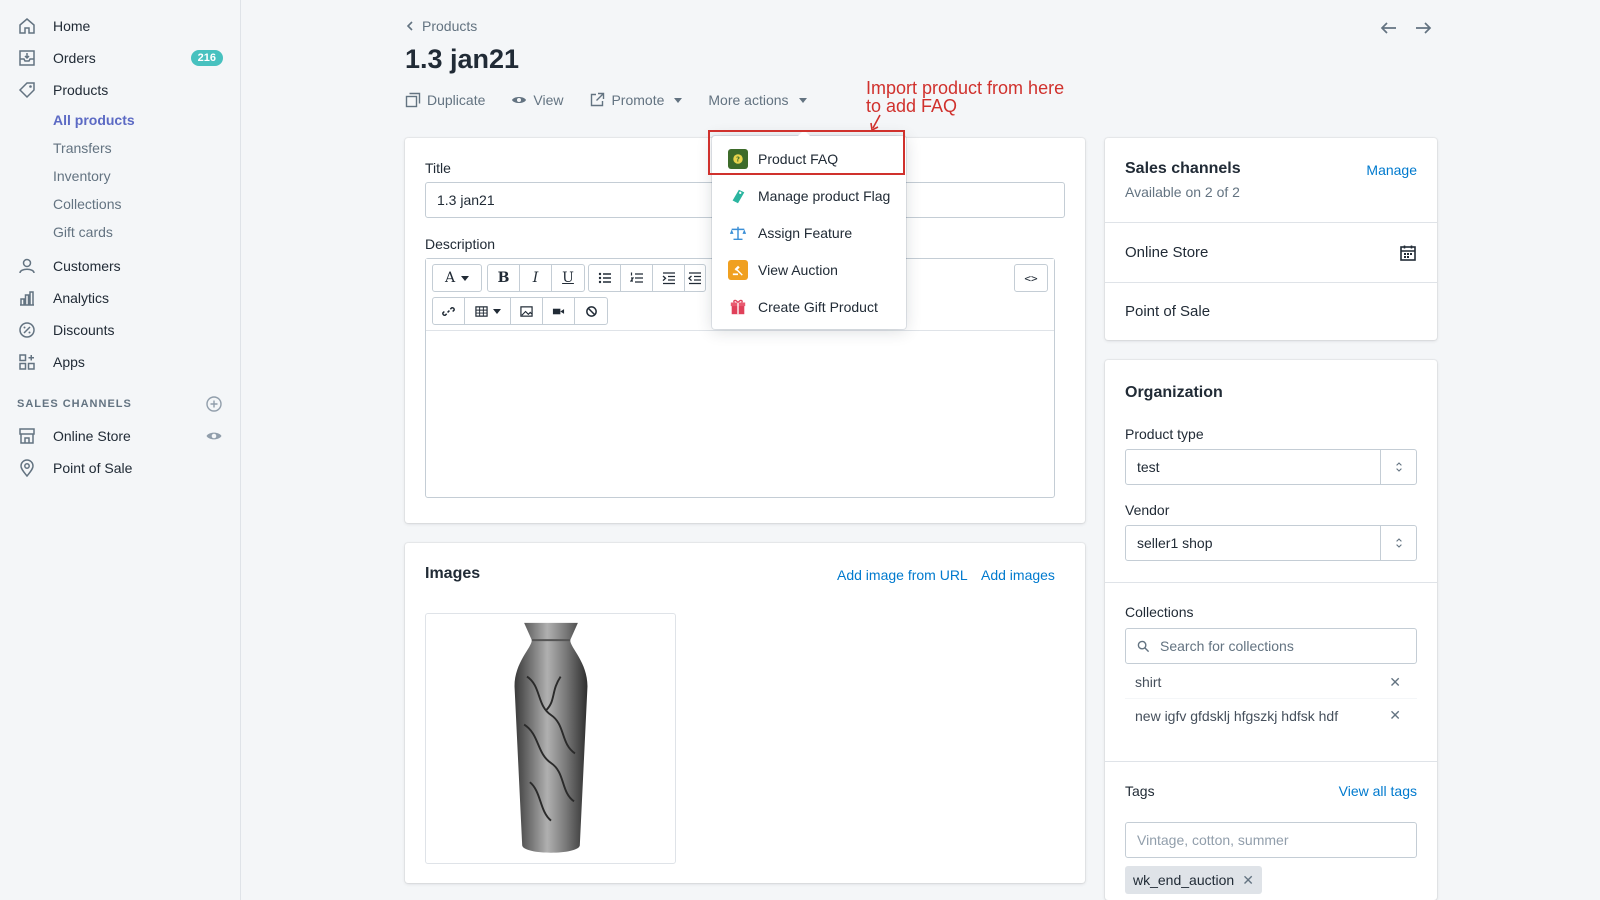 This screenshot has height=900, width=1600. What do you see at coordinates (568, 278) in the screenshot?
I see `underline-button: U` at bounding box center [568, 278].